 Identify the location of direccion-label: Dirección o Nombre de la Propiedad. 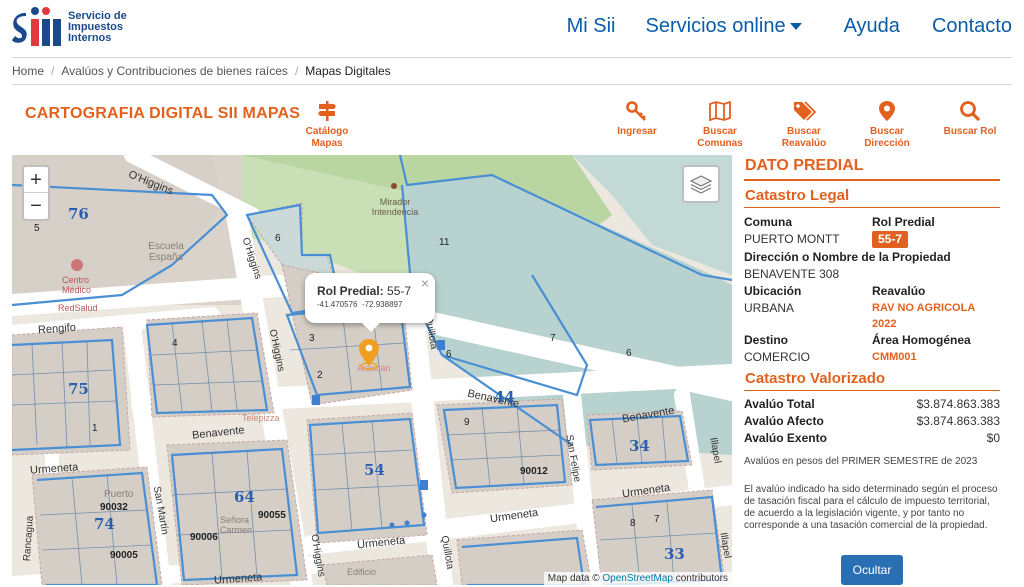
(847, 257).